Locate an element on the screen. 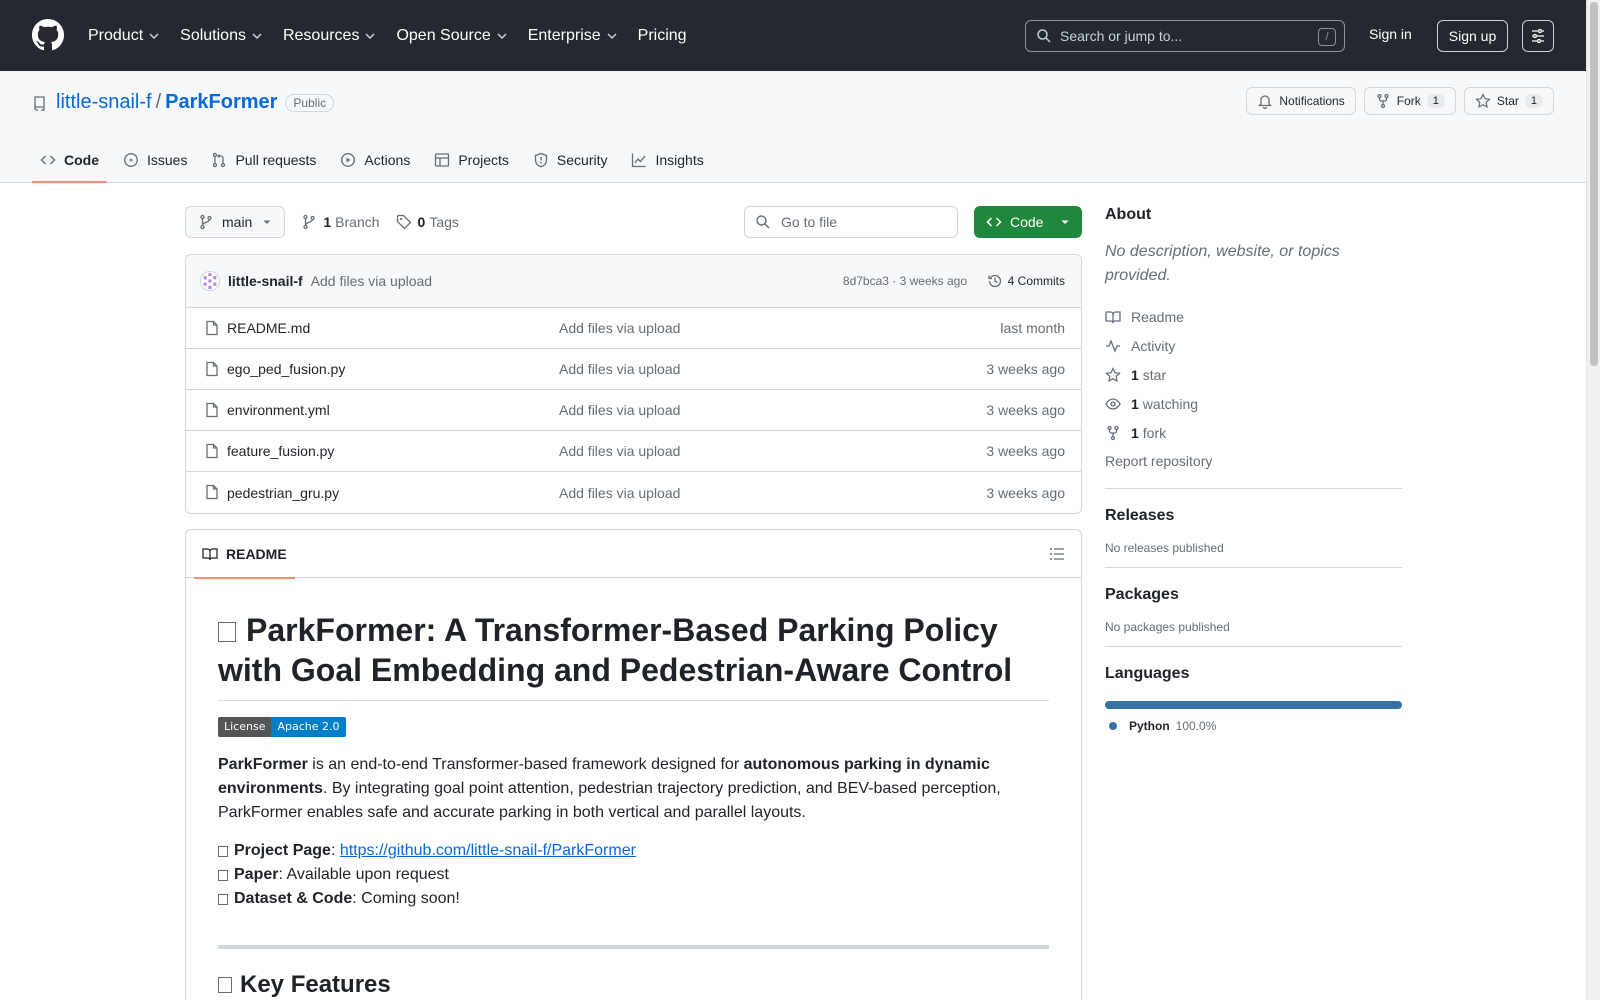  commit-message-link: Add files via upload is located at coordinates (371, 281).